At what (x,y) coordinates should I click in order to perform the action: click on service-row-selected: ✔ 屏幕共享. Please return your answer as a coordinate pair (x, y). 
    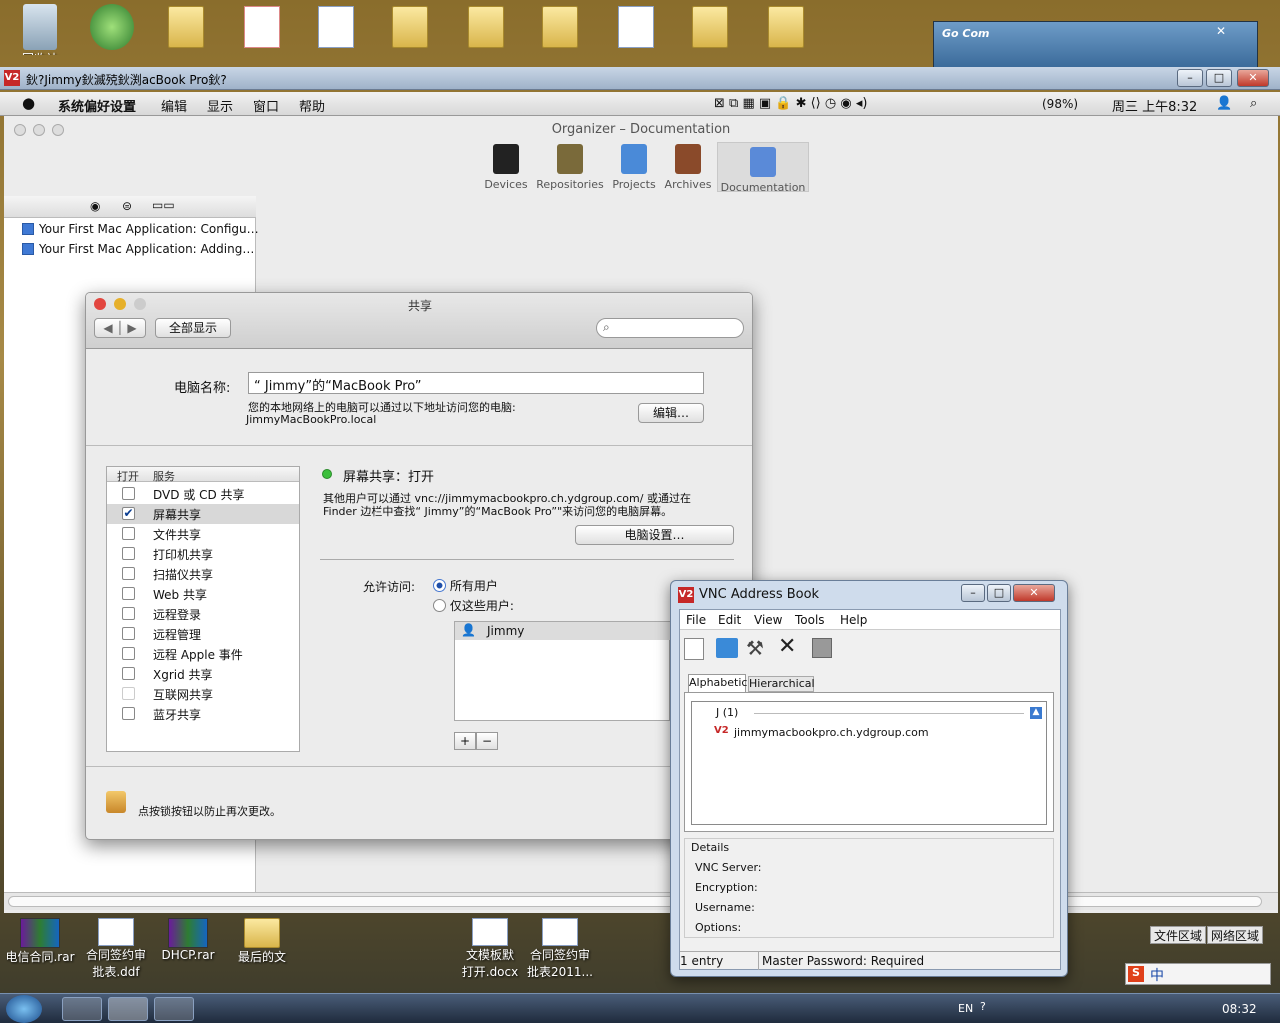
    Looking at the image, I should click on (203, 514).